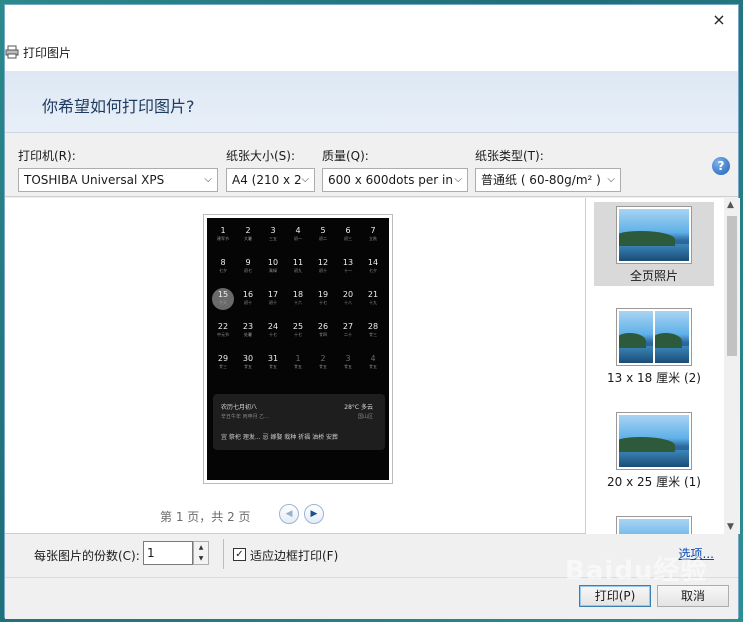 This screenshot has height=622, width=743. What do you see at coordinates (298, 238) in the screenshot?
I see `day-lunar: 初一` at bounding box center [298, 238].